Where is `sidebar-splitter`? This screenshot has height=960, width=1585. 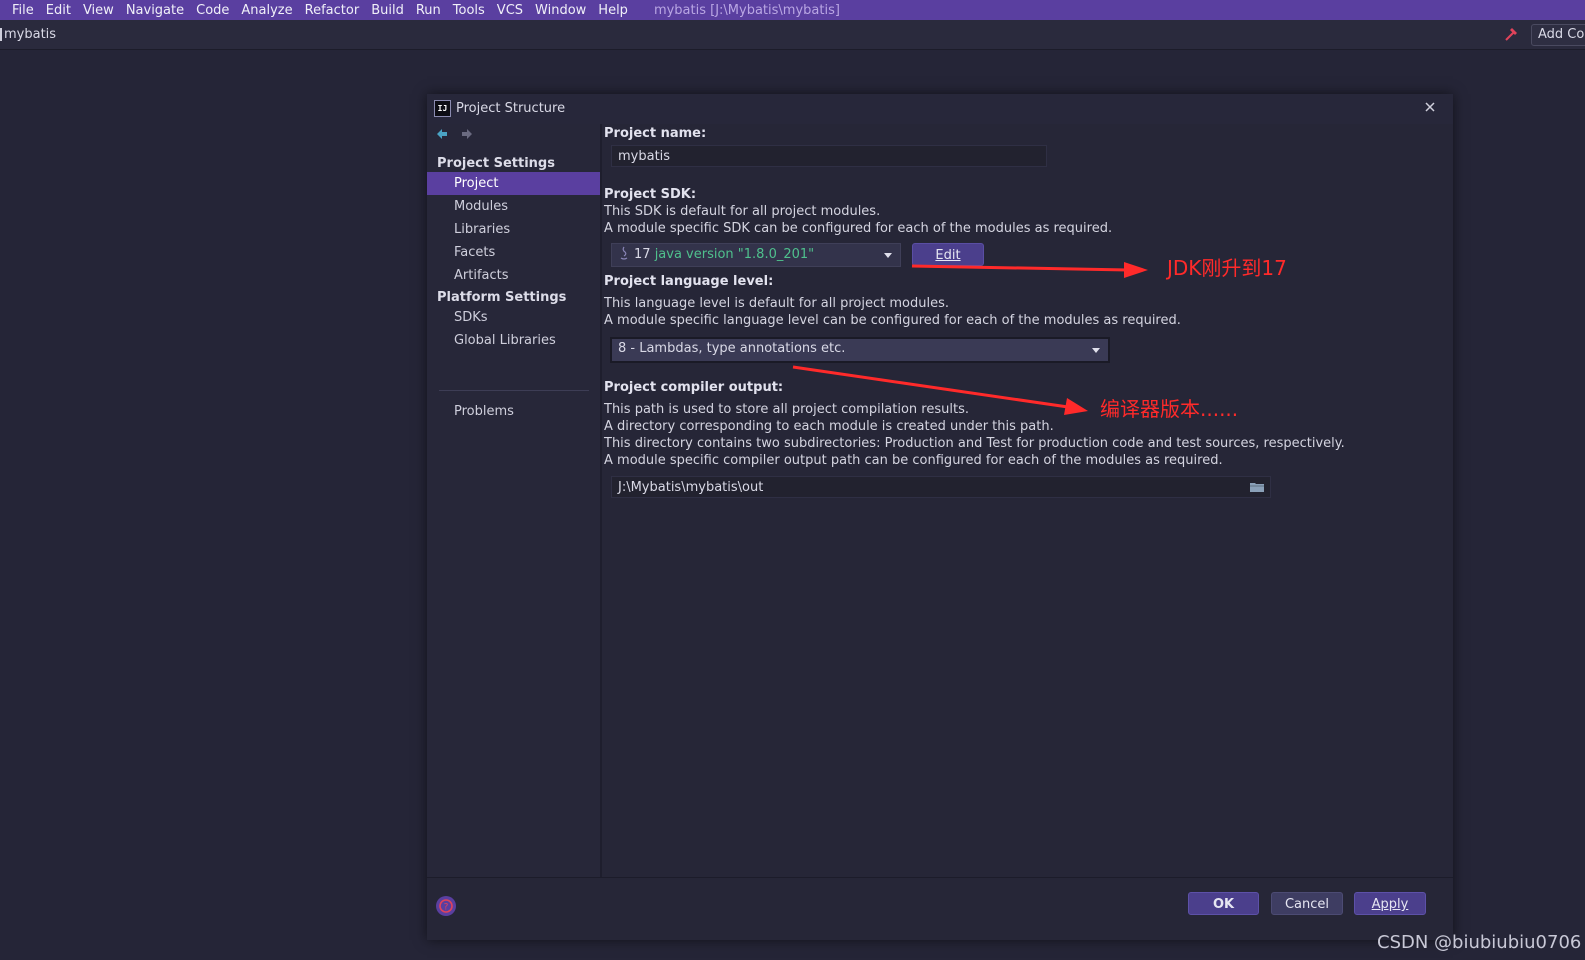 sidebar-splitter is located at coordinates (601, 500).